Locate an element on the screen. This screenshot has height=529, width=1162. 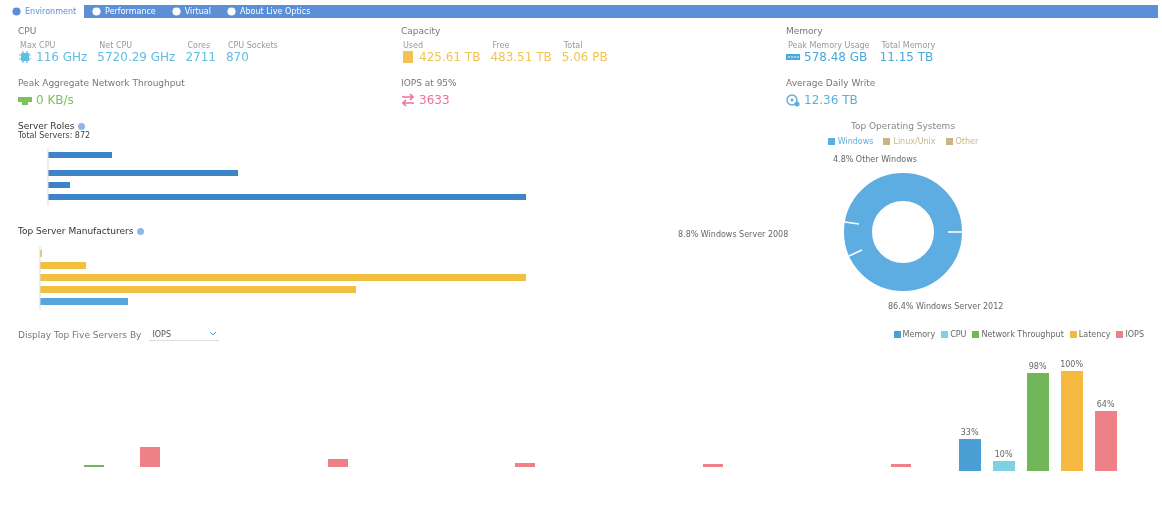
caret-icon is located at coordinates (213, 334).